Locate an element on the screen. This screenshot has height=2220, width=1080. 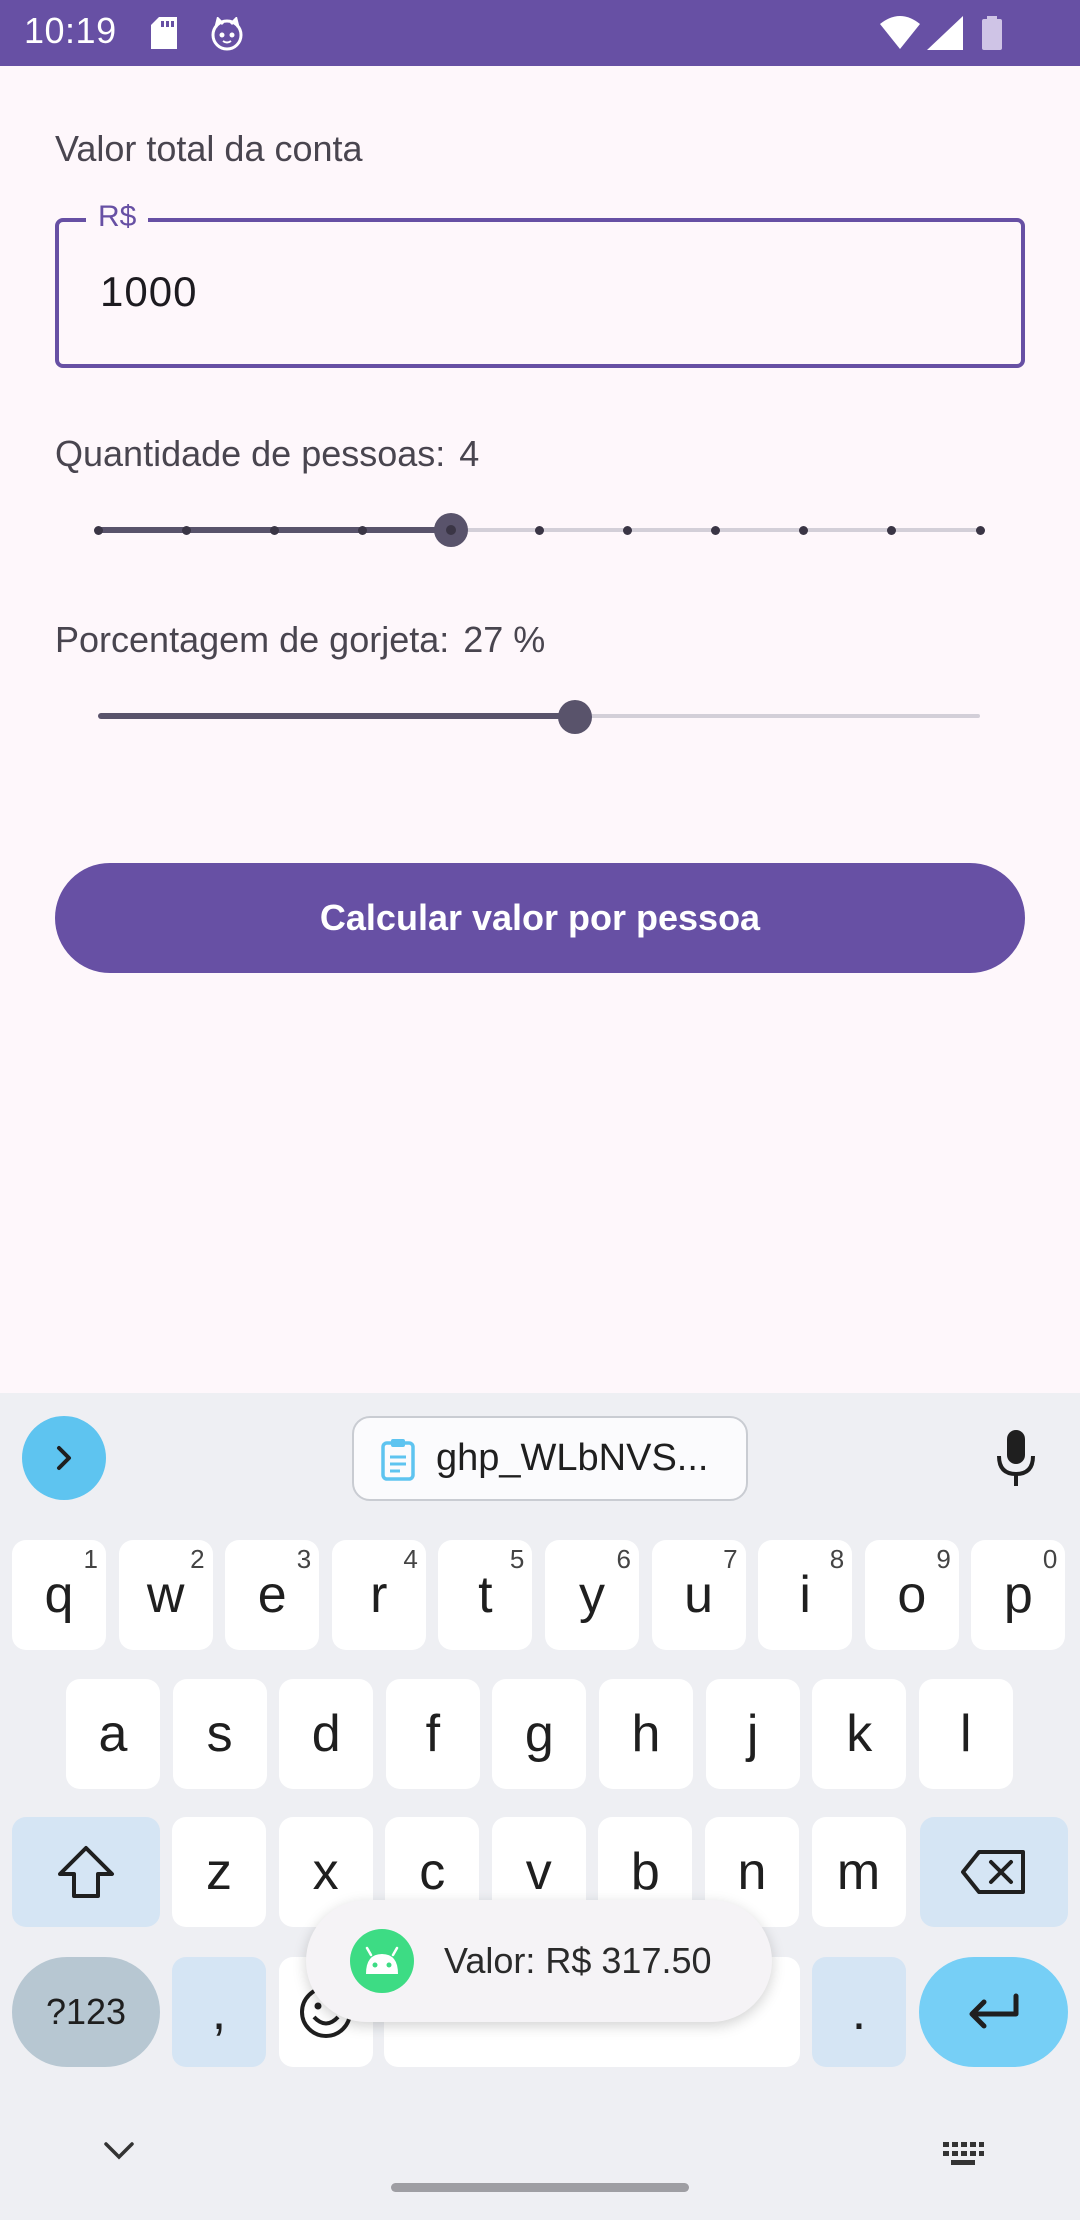
clipboard-icon is located at coordinates (398, 1459).